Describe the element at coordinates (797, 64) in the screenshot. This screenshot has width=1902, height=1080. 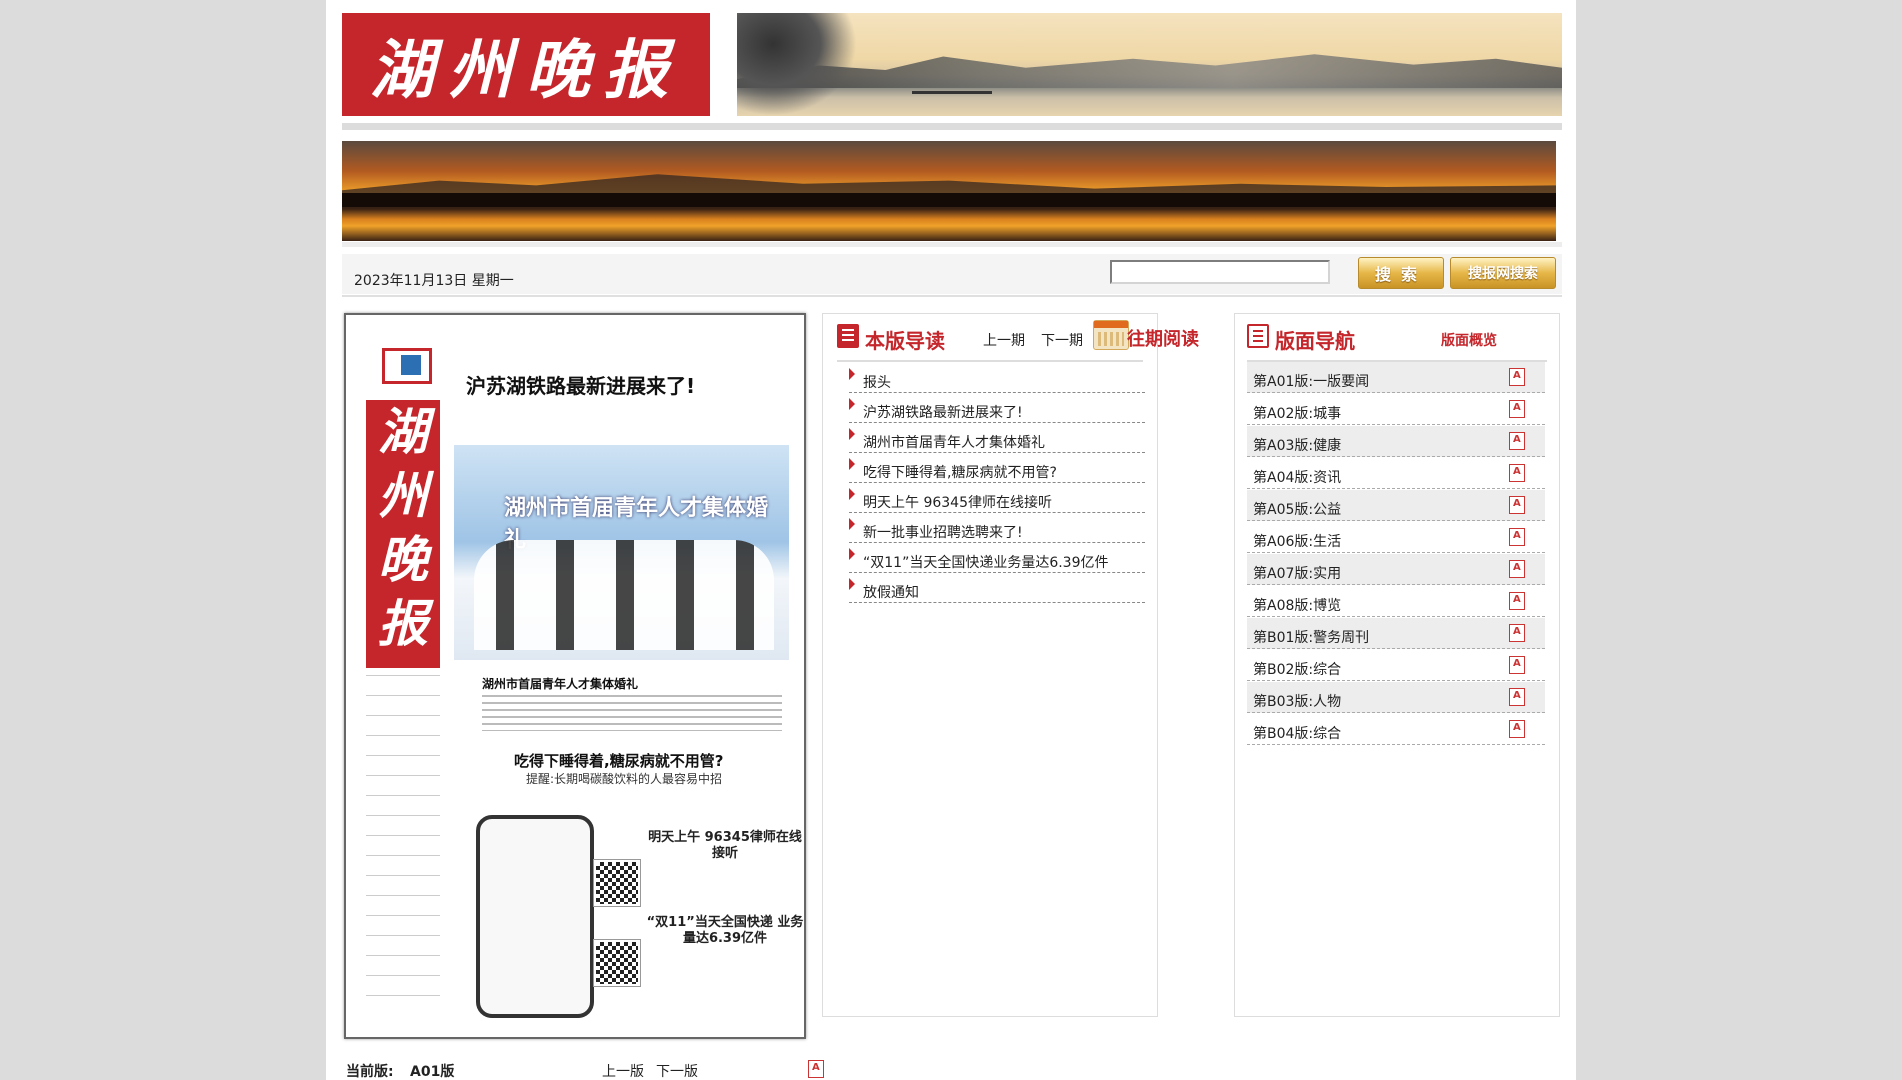
I see `tree-silhouette` at that location.